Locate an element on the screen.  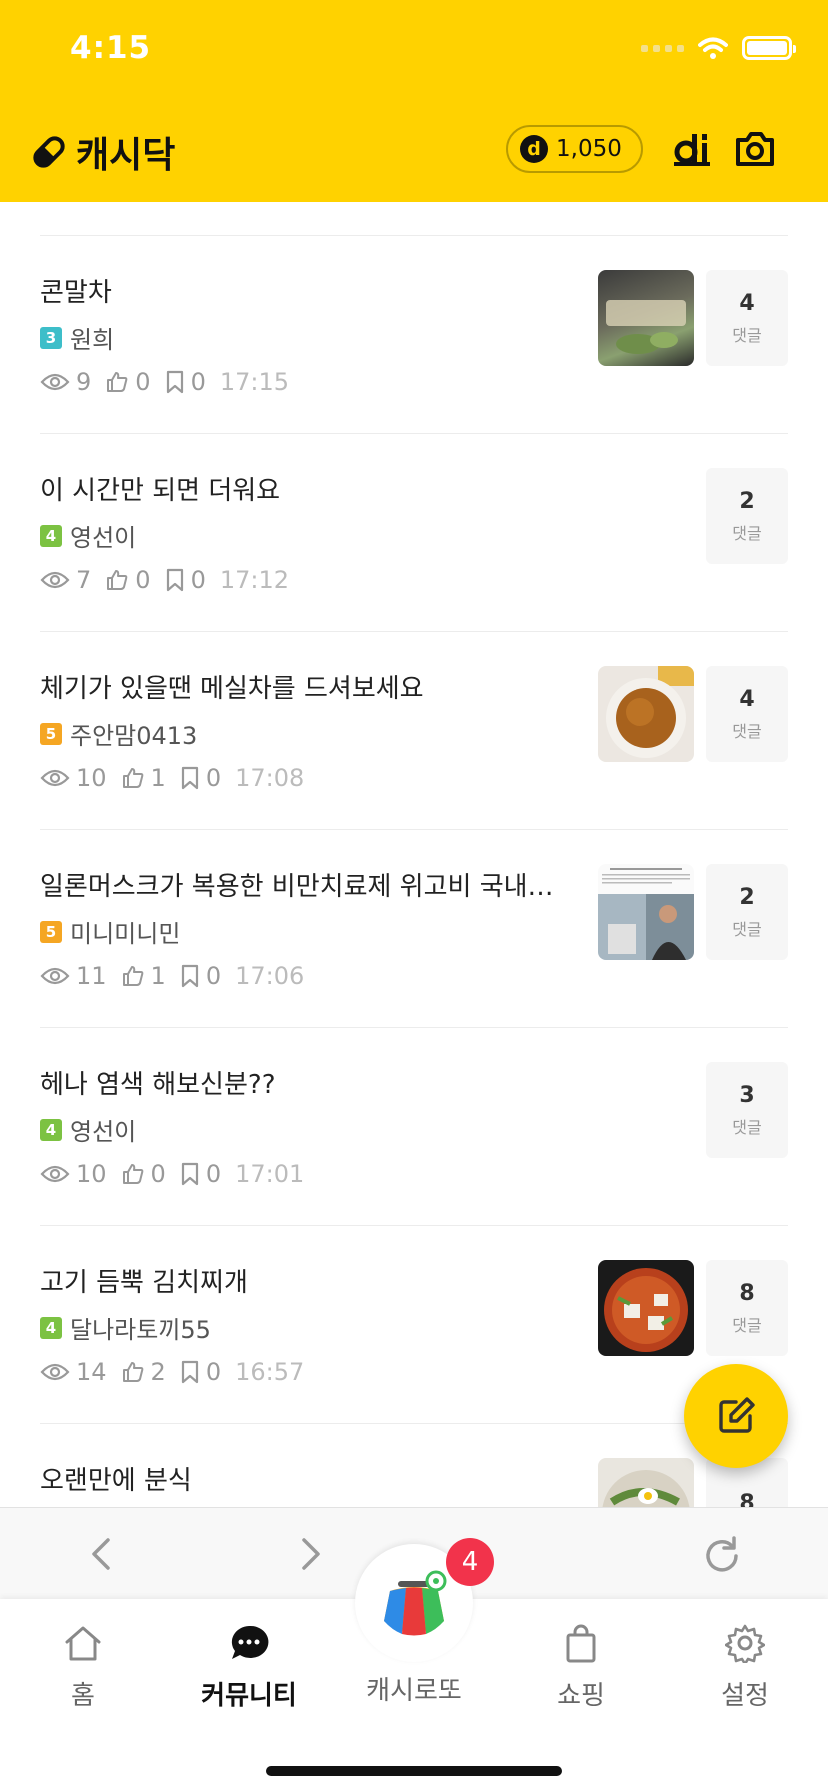
points-button: d 1,050 is located at coordinates (574, 149).